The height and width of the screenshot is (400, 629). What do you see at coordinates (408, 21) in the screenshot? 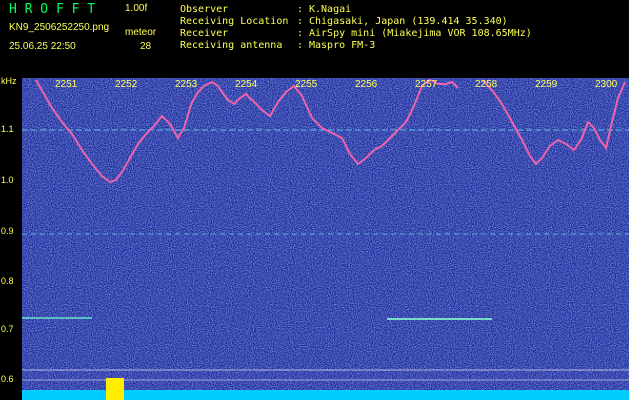
I see `info-value-location: Chigasaki, Japan (139.414 35.340)` at bounding box center [408, 21].